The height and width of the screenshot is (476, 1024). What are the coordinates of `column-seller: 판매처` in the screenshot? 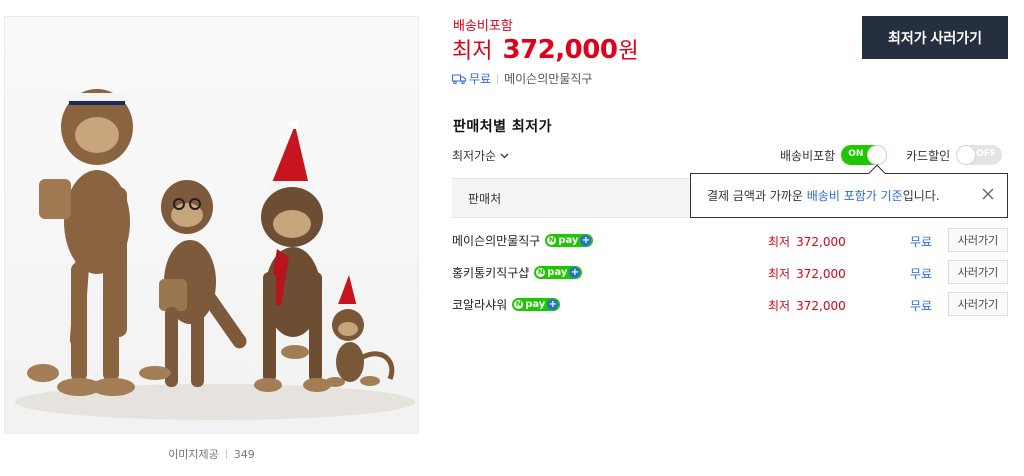 It's located at (485, 198).